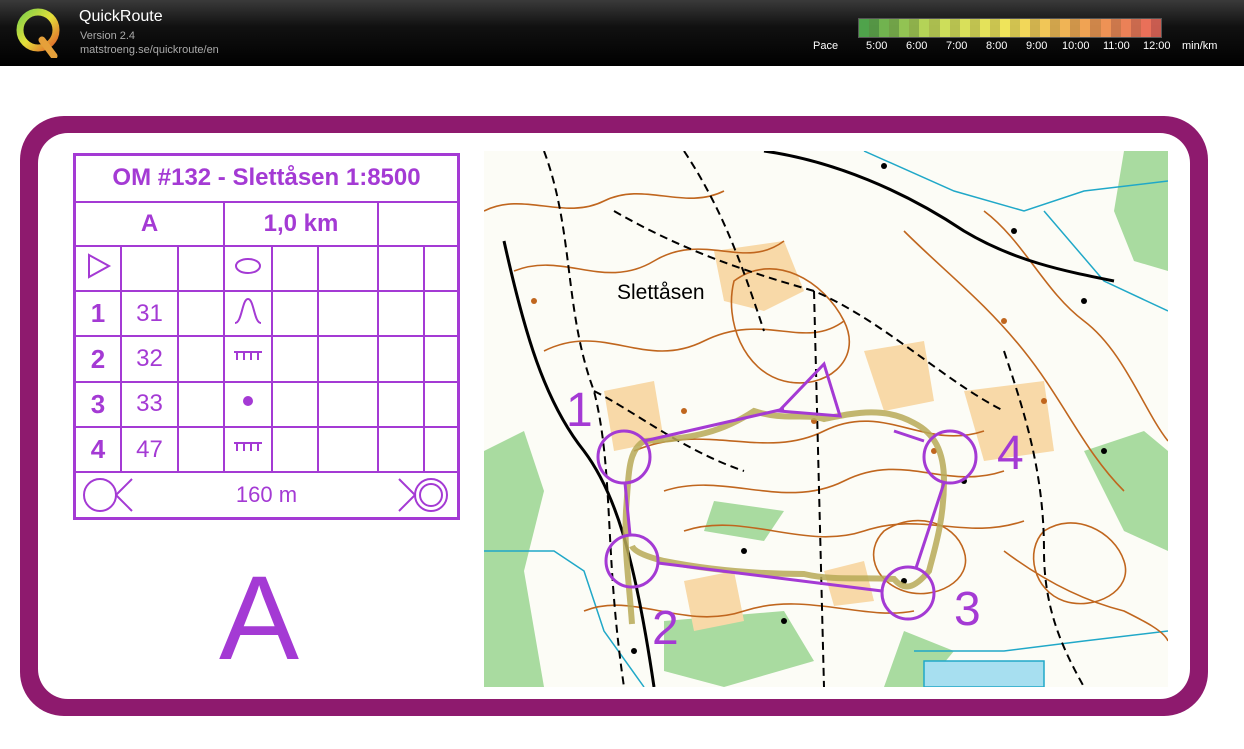  Describe the element at coordinates (917, 46) in the screenshot. I see `pace-tick: 6:00` at that location.